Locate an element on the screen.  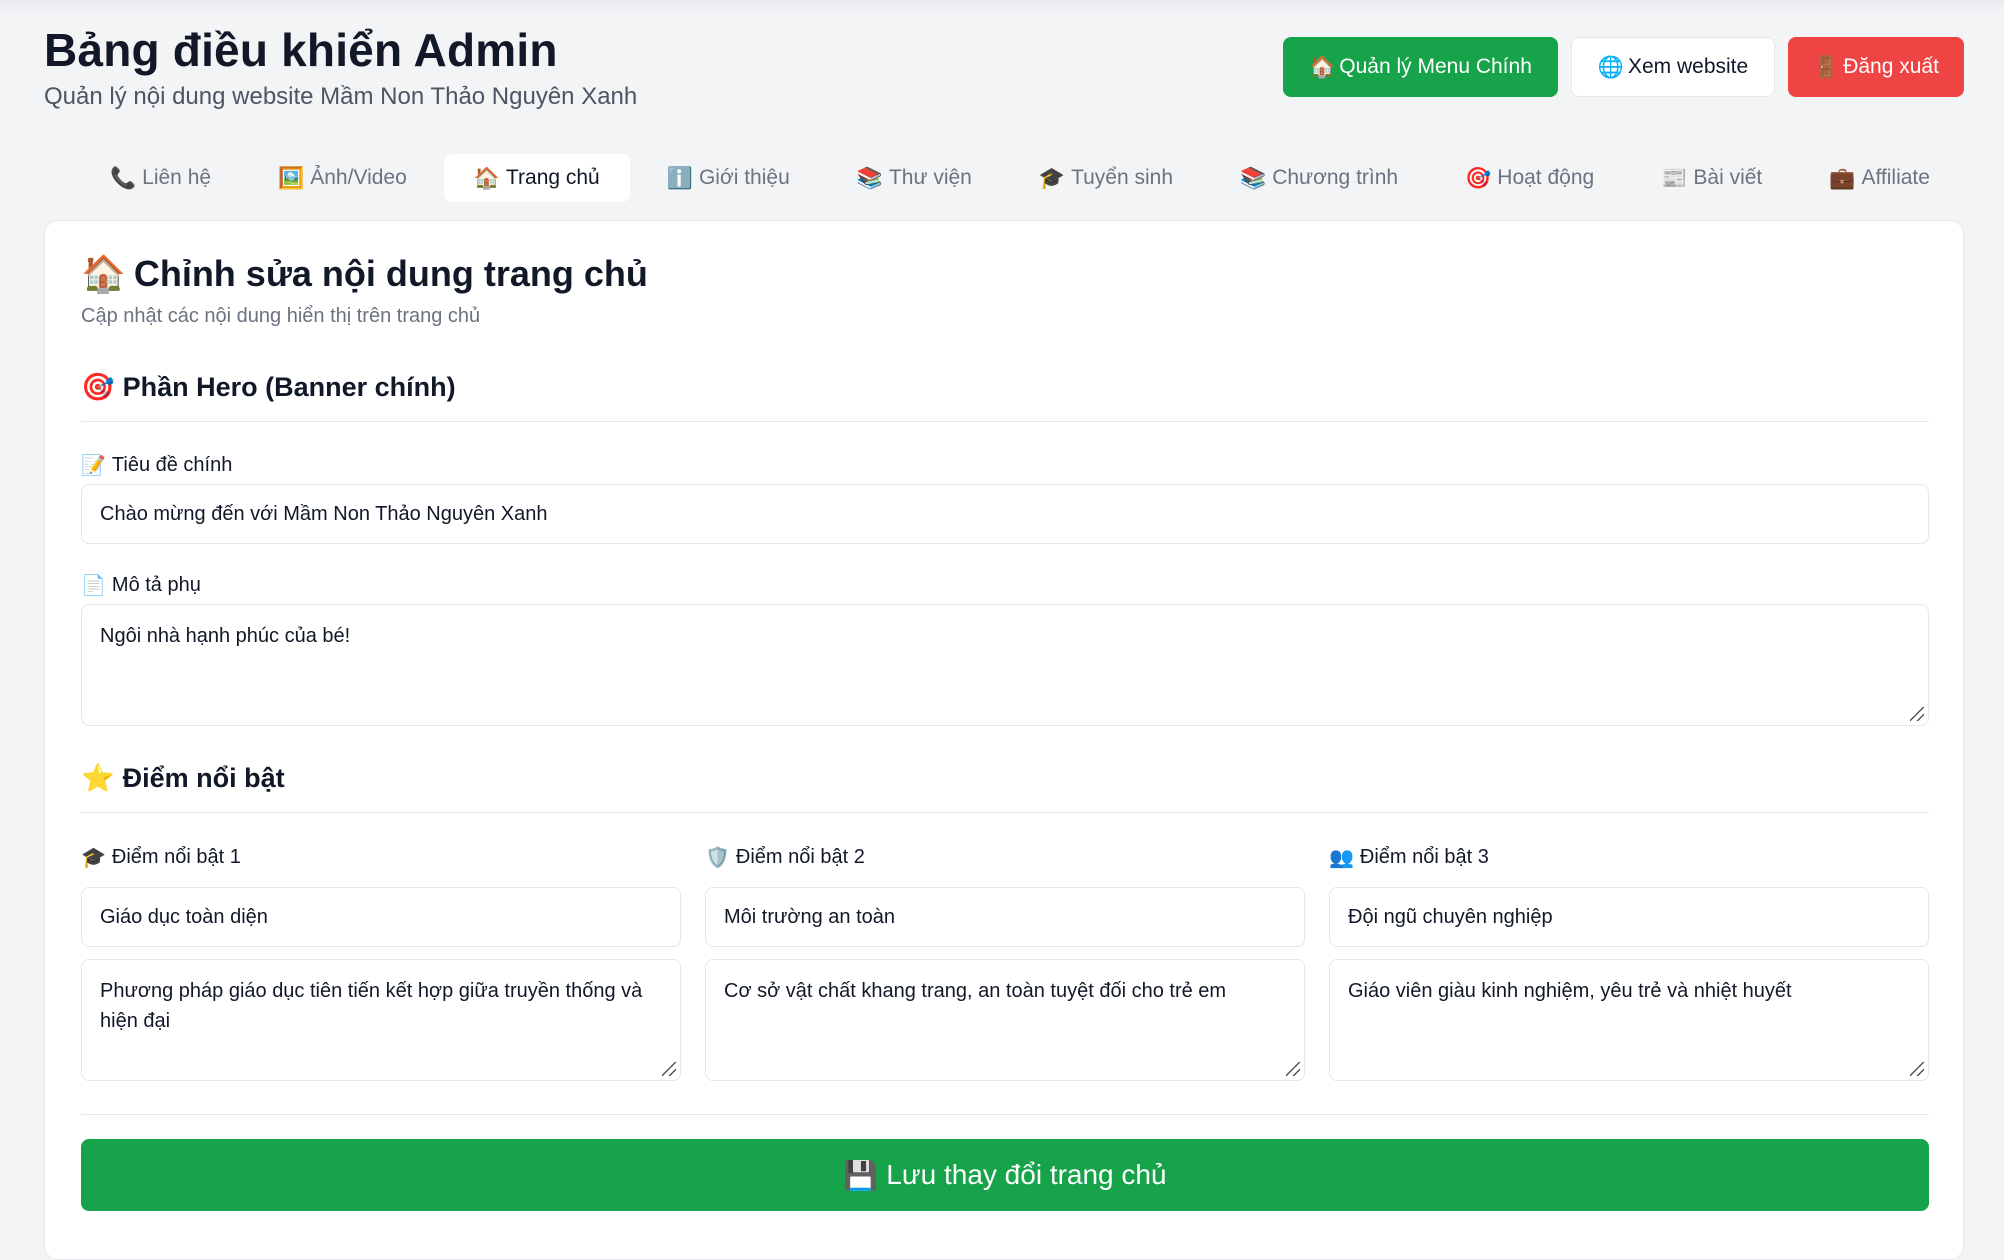
logout-label: Đăng xuất is located at coordinates (1891, 66).